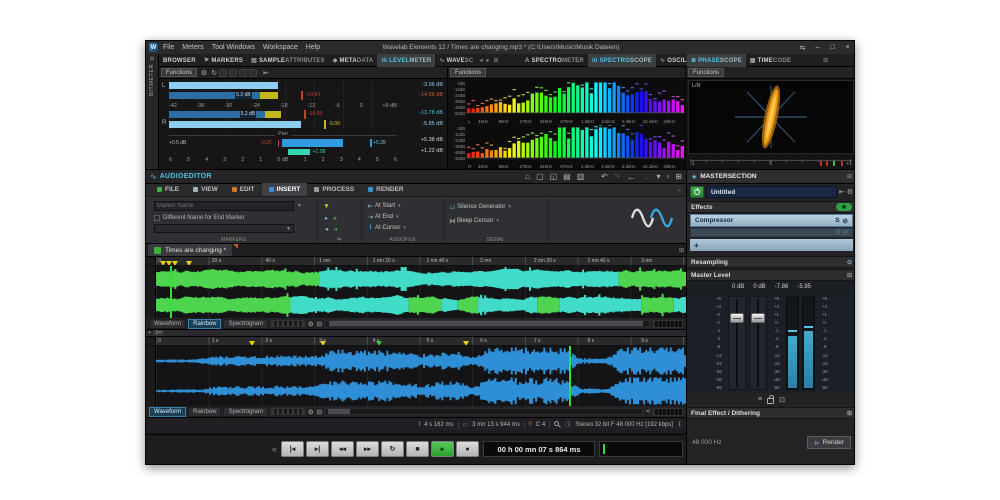  Describe the element at coordinates (760, 399) in the screenshot. I see `link-icon: ≡` at that location.